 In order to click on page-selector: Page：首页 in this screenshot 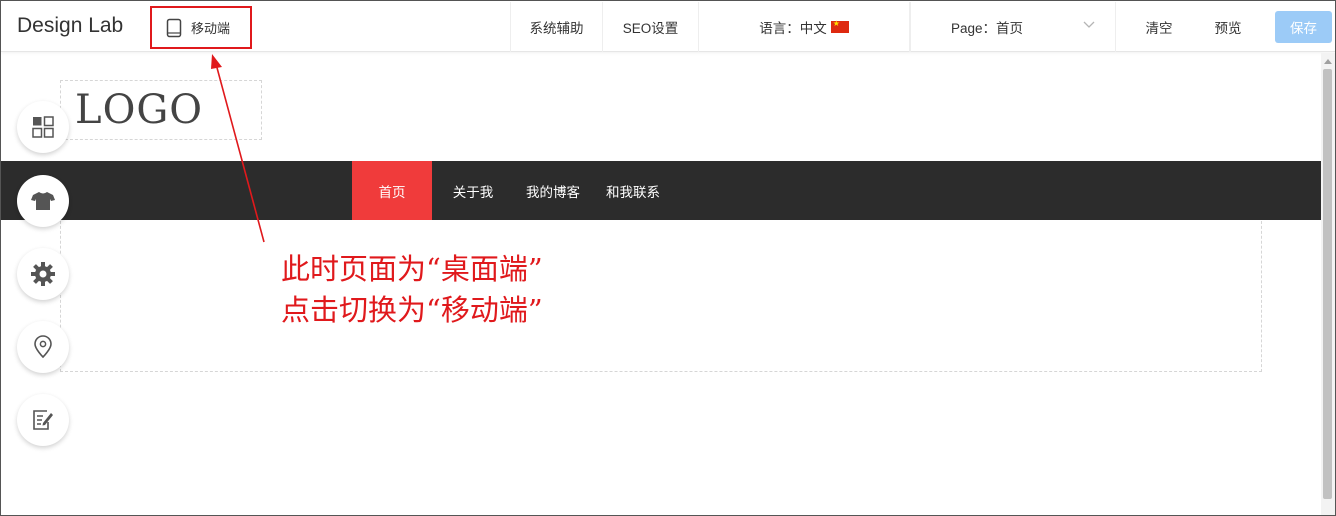, I will do `click(1013, 27)`.